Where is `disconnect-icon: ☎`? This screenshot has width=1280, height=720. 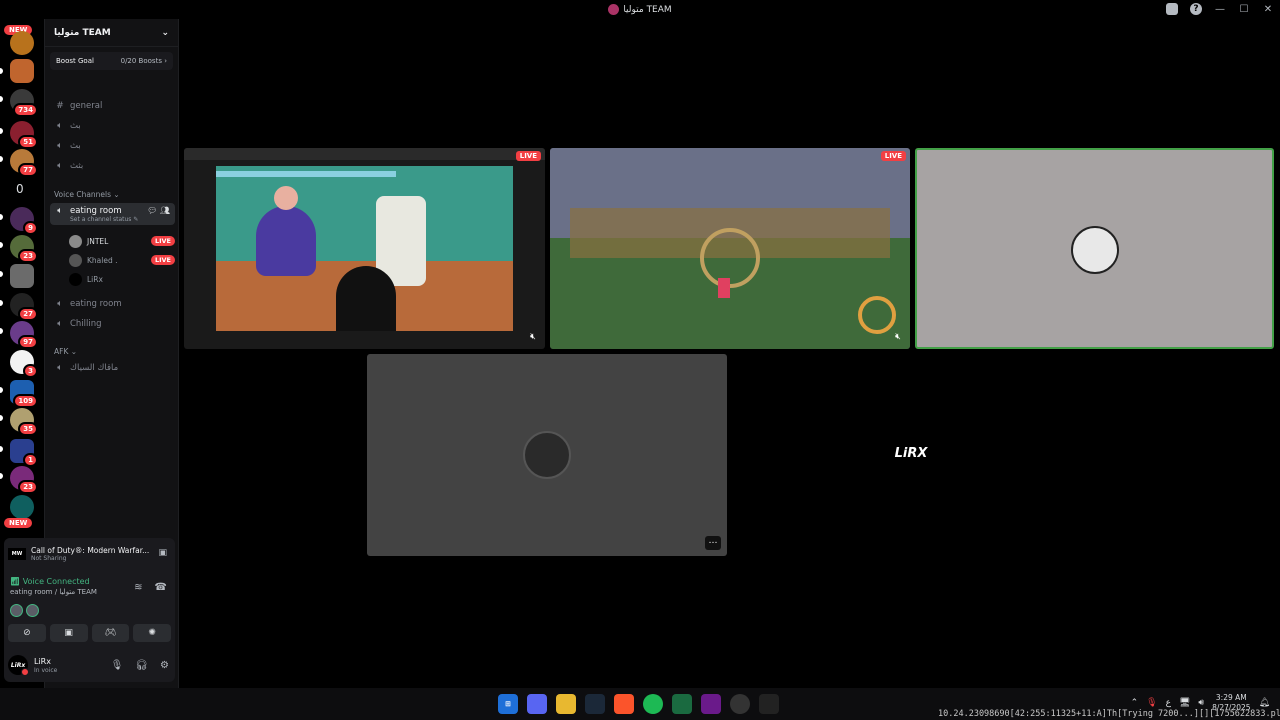 disconnect-icon: ☎ is located at coordinates (161, 587).